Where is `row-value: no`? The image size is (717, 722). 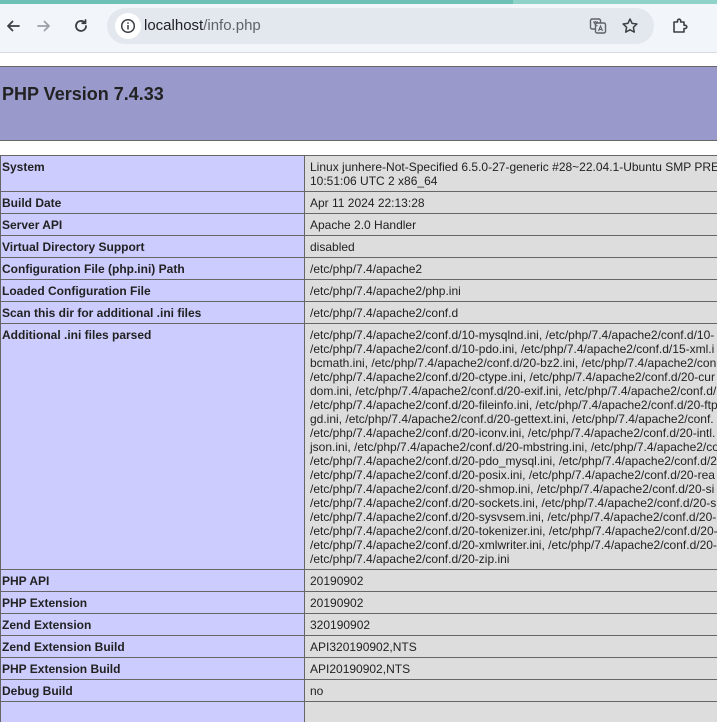
row-value: no is located at coordinates (510, 690).